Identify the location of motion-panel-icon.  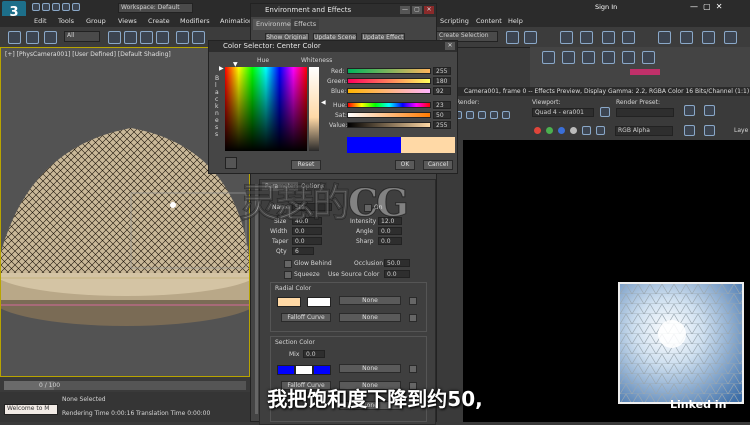
(608, 57).